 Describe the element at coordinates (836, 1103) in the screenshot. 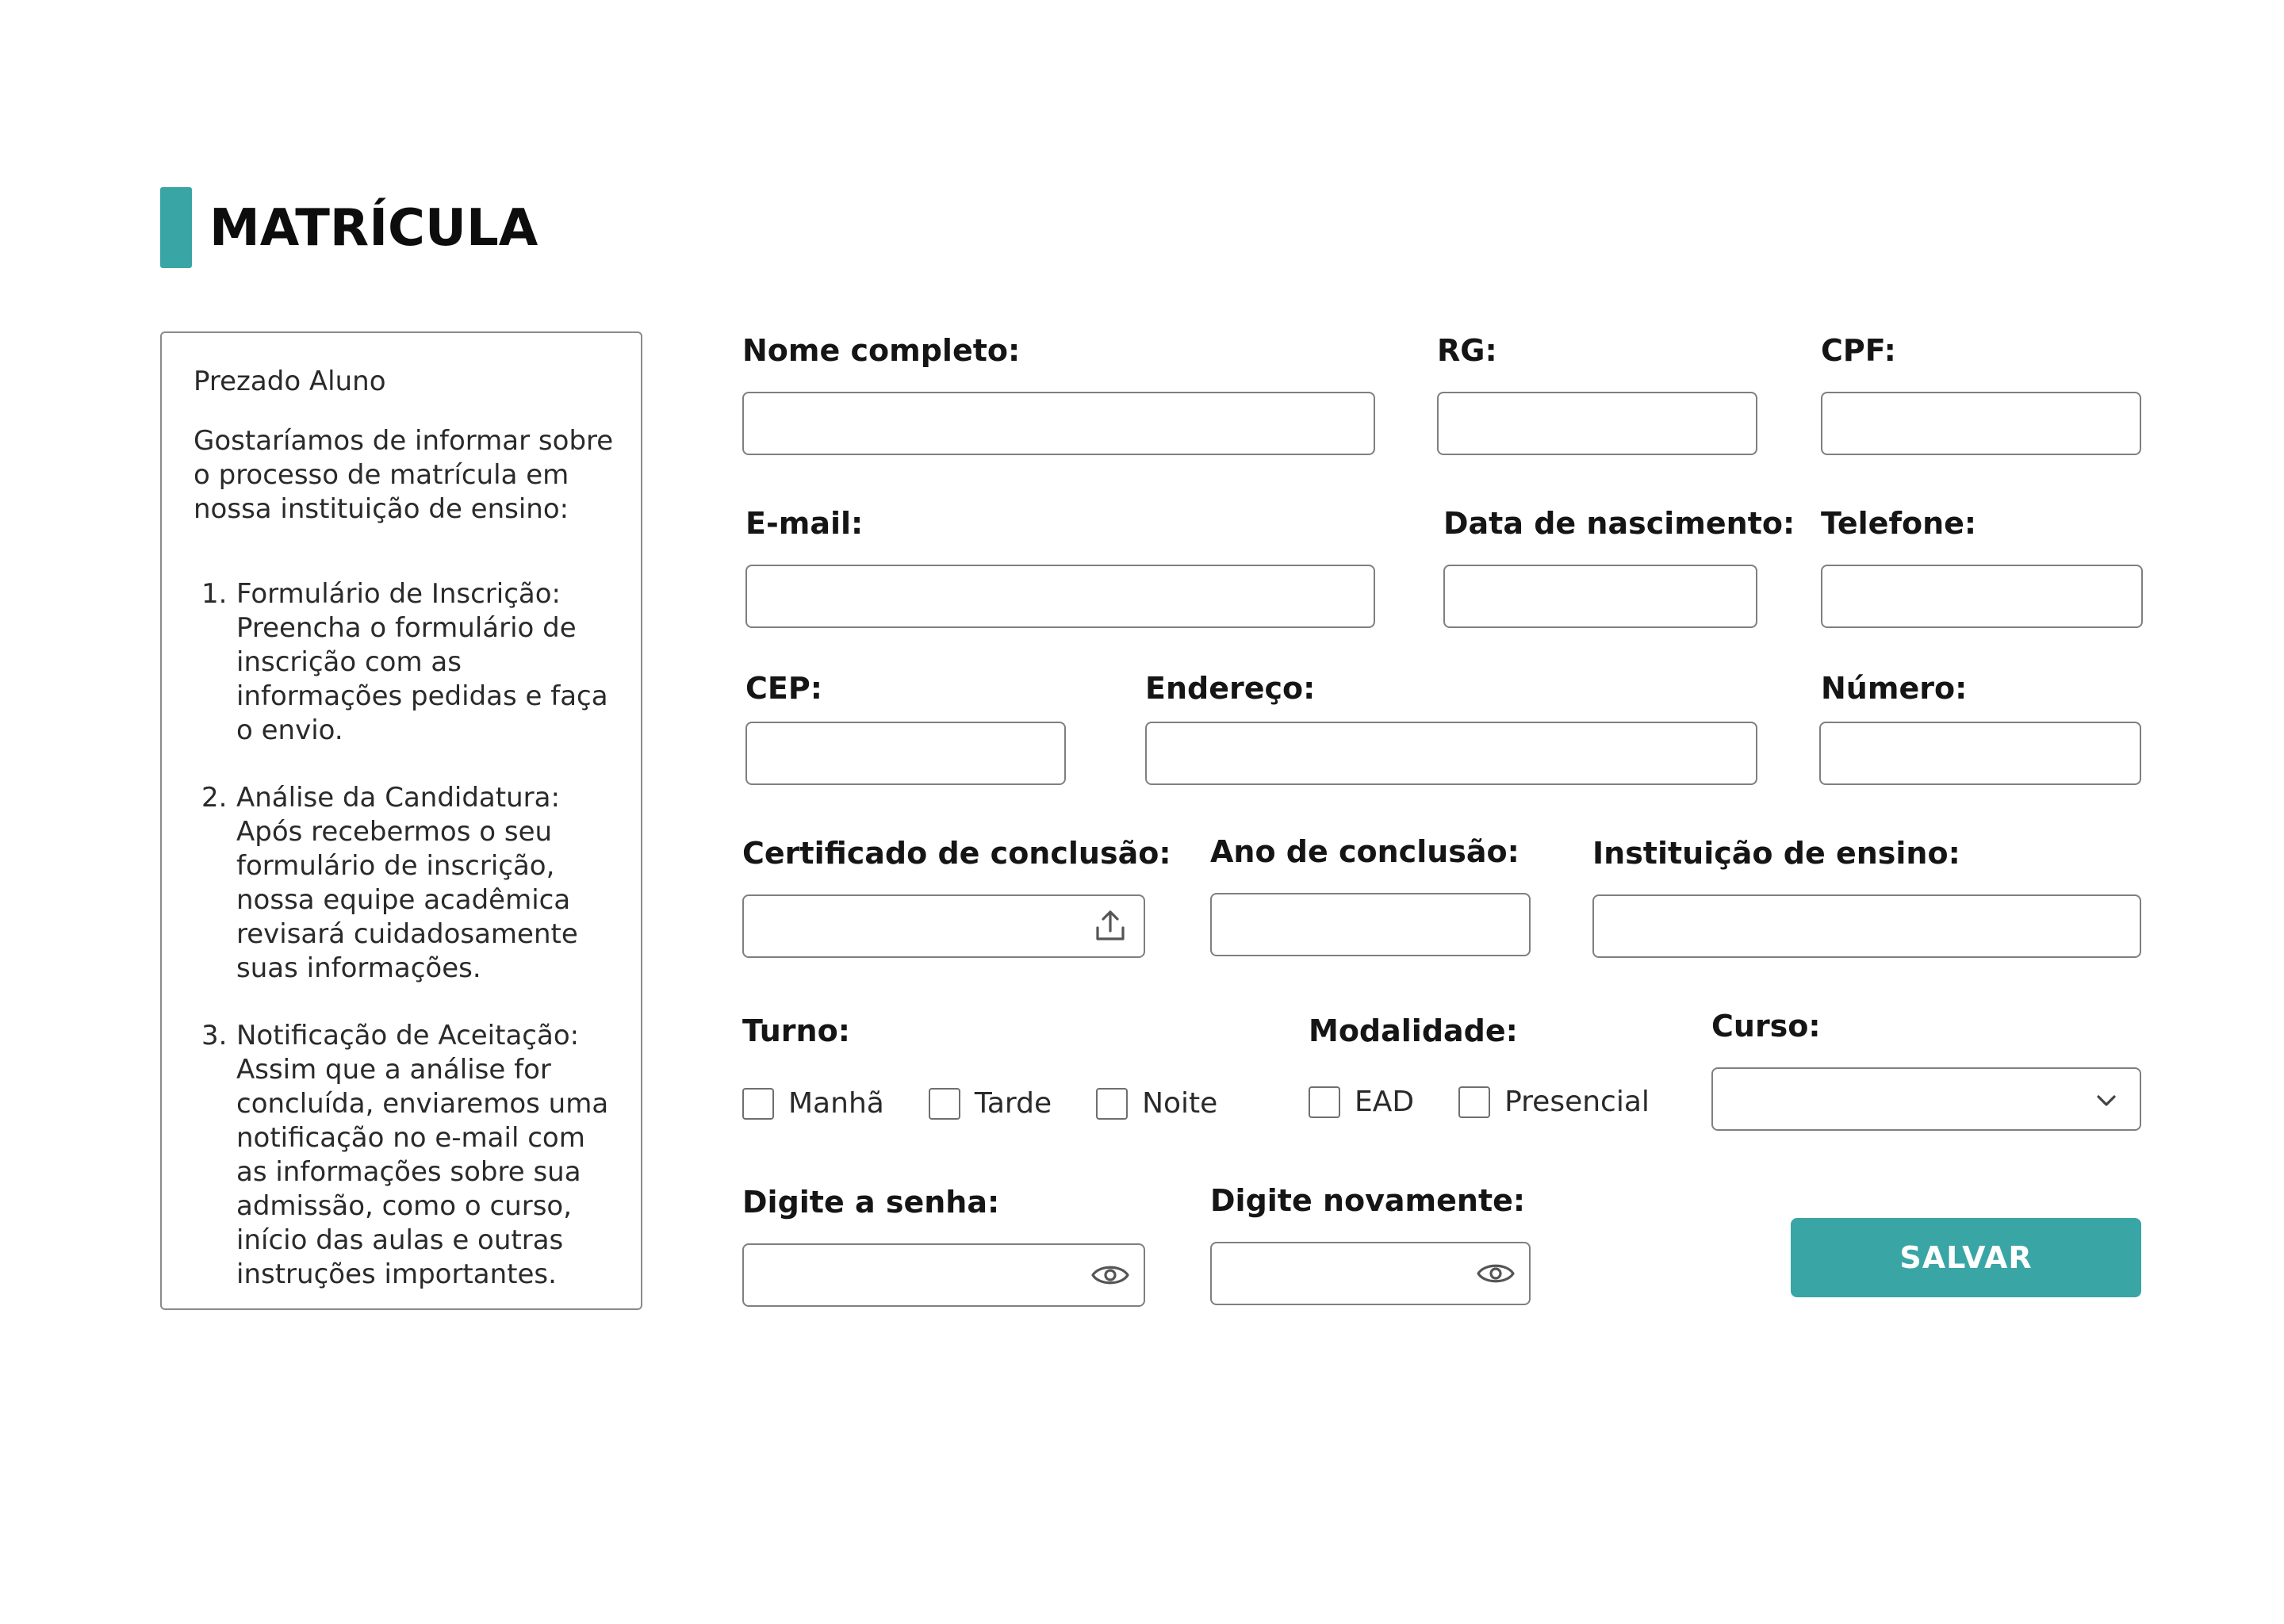

I see `checkbox-label: Manhã` at that location.